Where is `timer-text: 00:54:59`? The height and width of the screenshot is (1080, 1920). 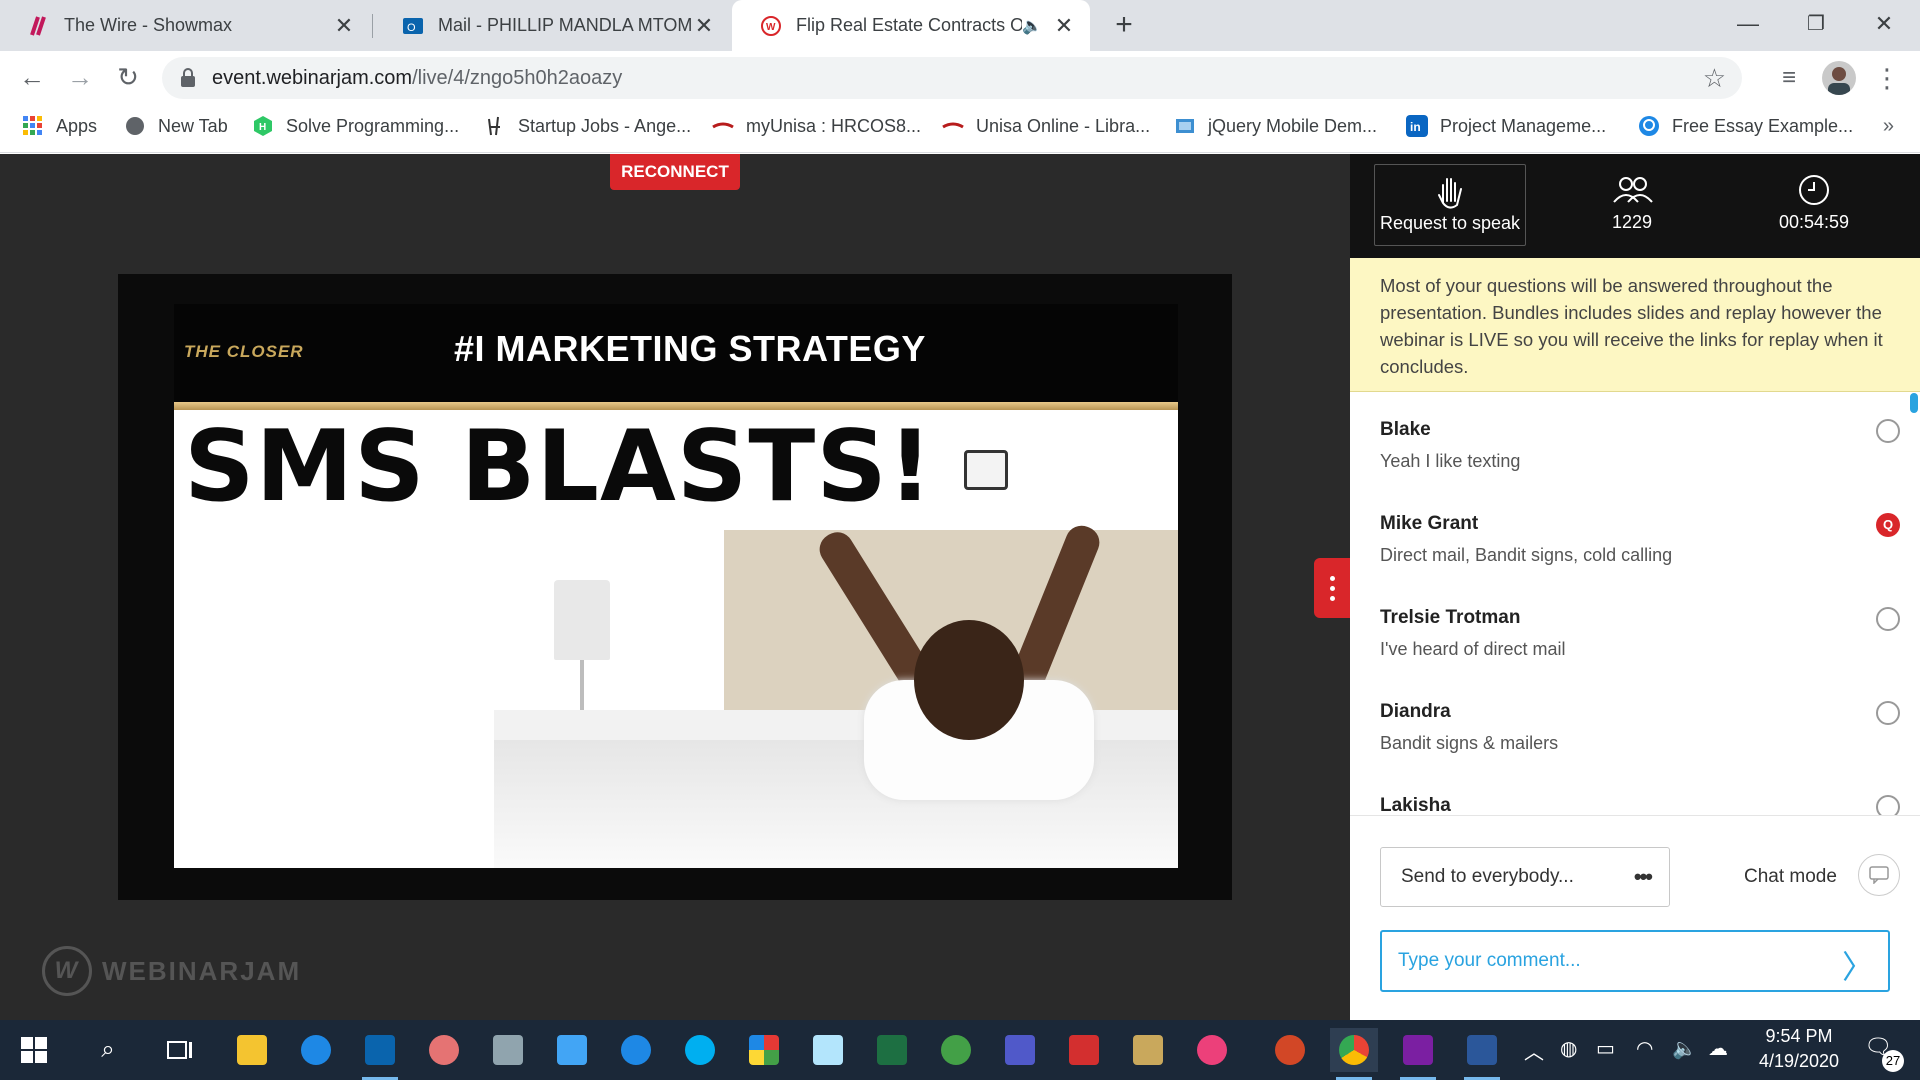 timer-text: 00:54:59 is located at coordinates (1814, 222).